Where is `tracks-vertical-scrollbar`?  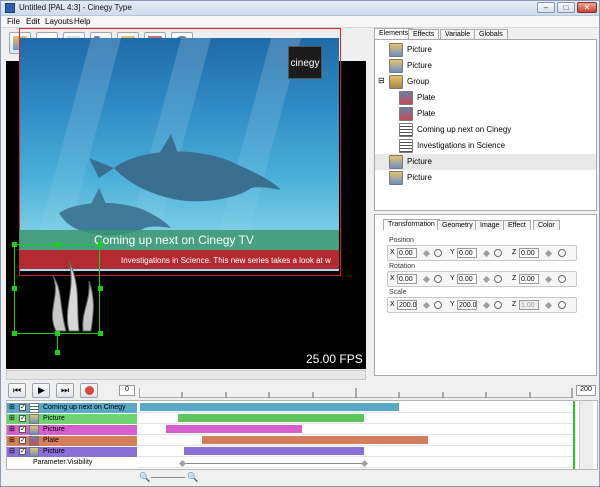
tracks-vertical-scrollbar is located at coordinates (586, 435).